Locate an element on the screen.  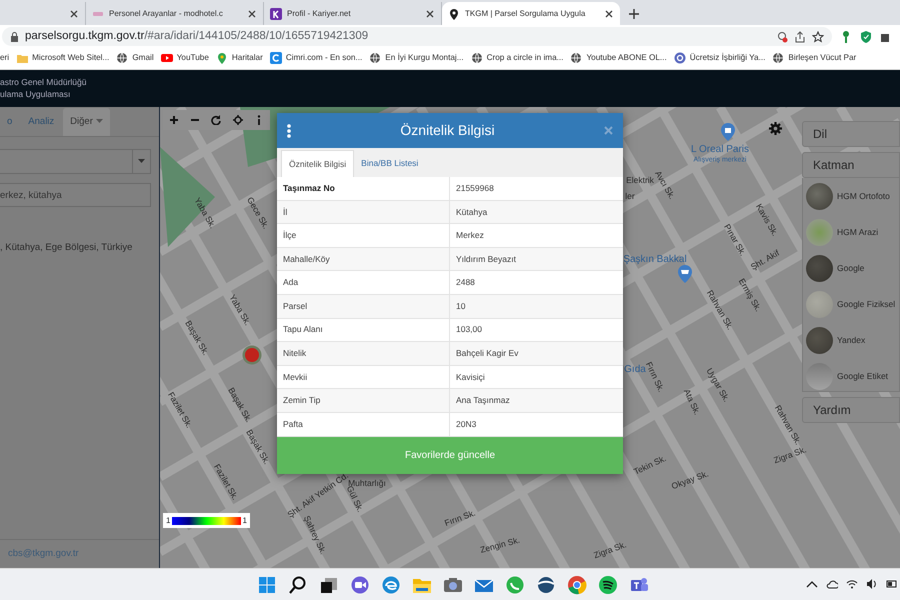
street-label: Zengin Sk. is located at coordinates (500, 545).